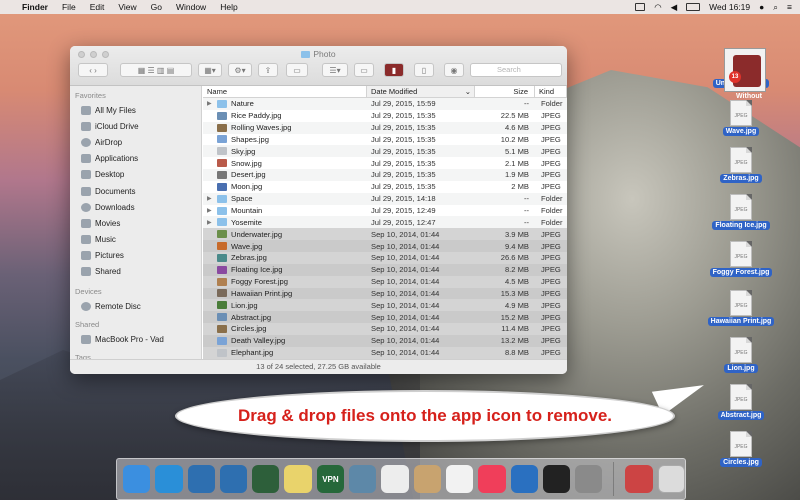  Describe the element at coordinates (156, 7) in the screenshot. I see `menu-go: Go` at that location.